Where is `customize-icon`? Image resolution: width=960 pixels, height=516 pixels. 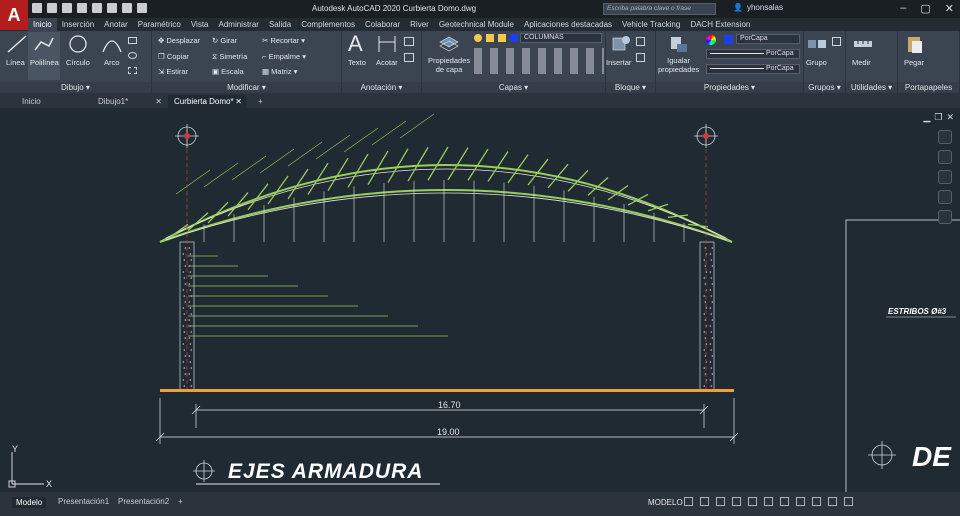 customize-icon is located at coordinates (848, 501).